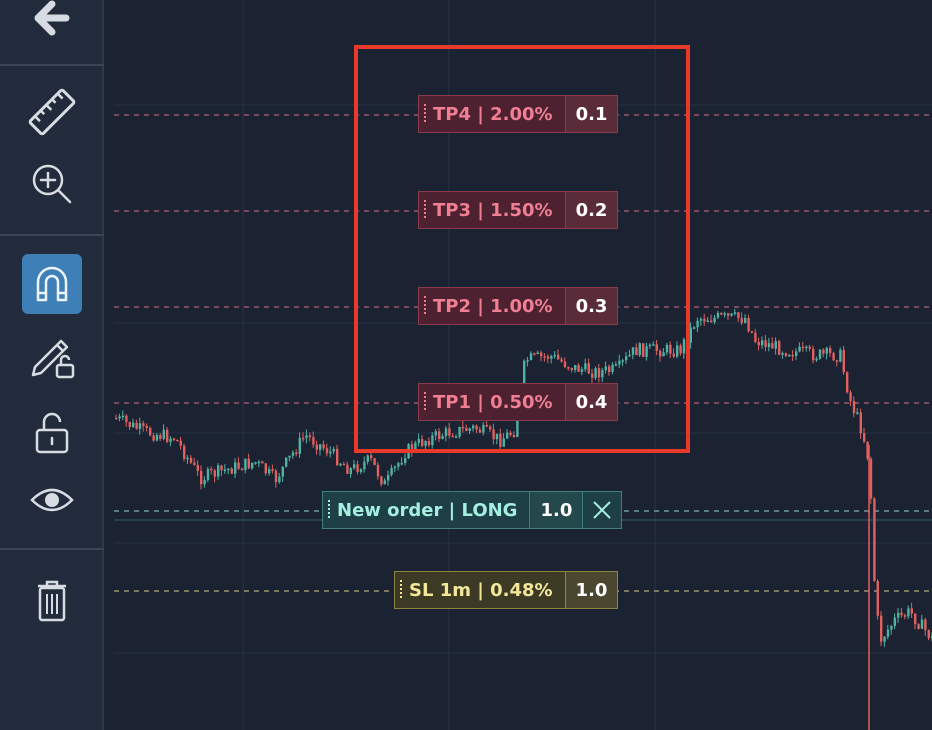  I want to click on tp2-quantity: 0.3, so click(591, 306).